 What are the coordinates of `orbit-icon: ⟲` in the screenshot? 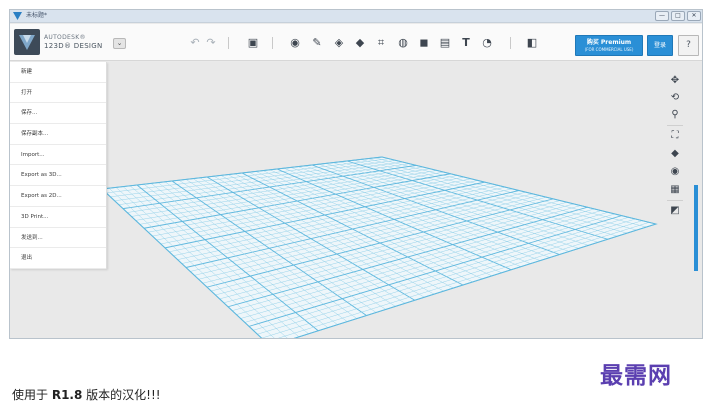 It's located at (675, 98).